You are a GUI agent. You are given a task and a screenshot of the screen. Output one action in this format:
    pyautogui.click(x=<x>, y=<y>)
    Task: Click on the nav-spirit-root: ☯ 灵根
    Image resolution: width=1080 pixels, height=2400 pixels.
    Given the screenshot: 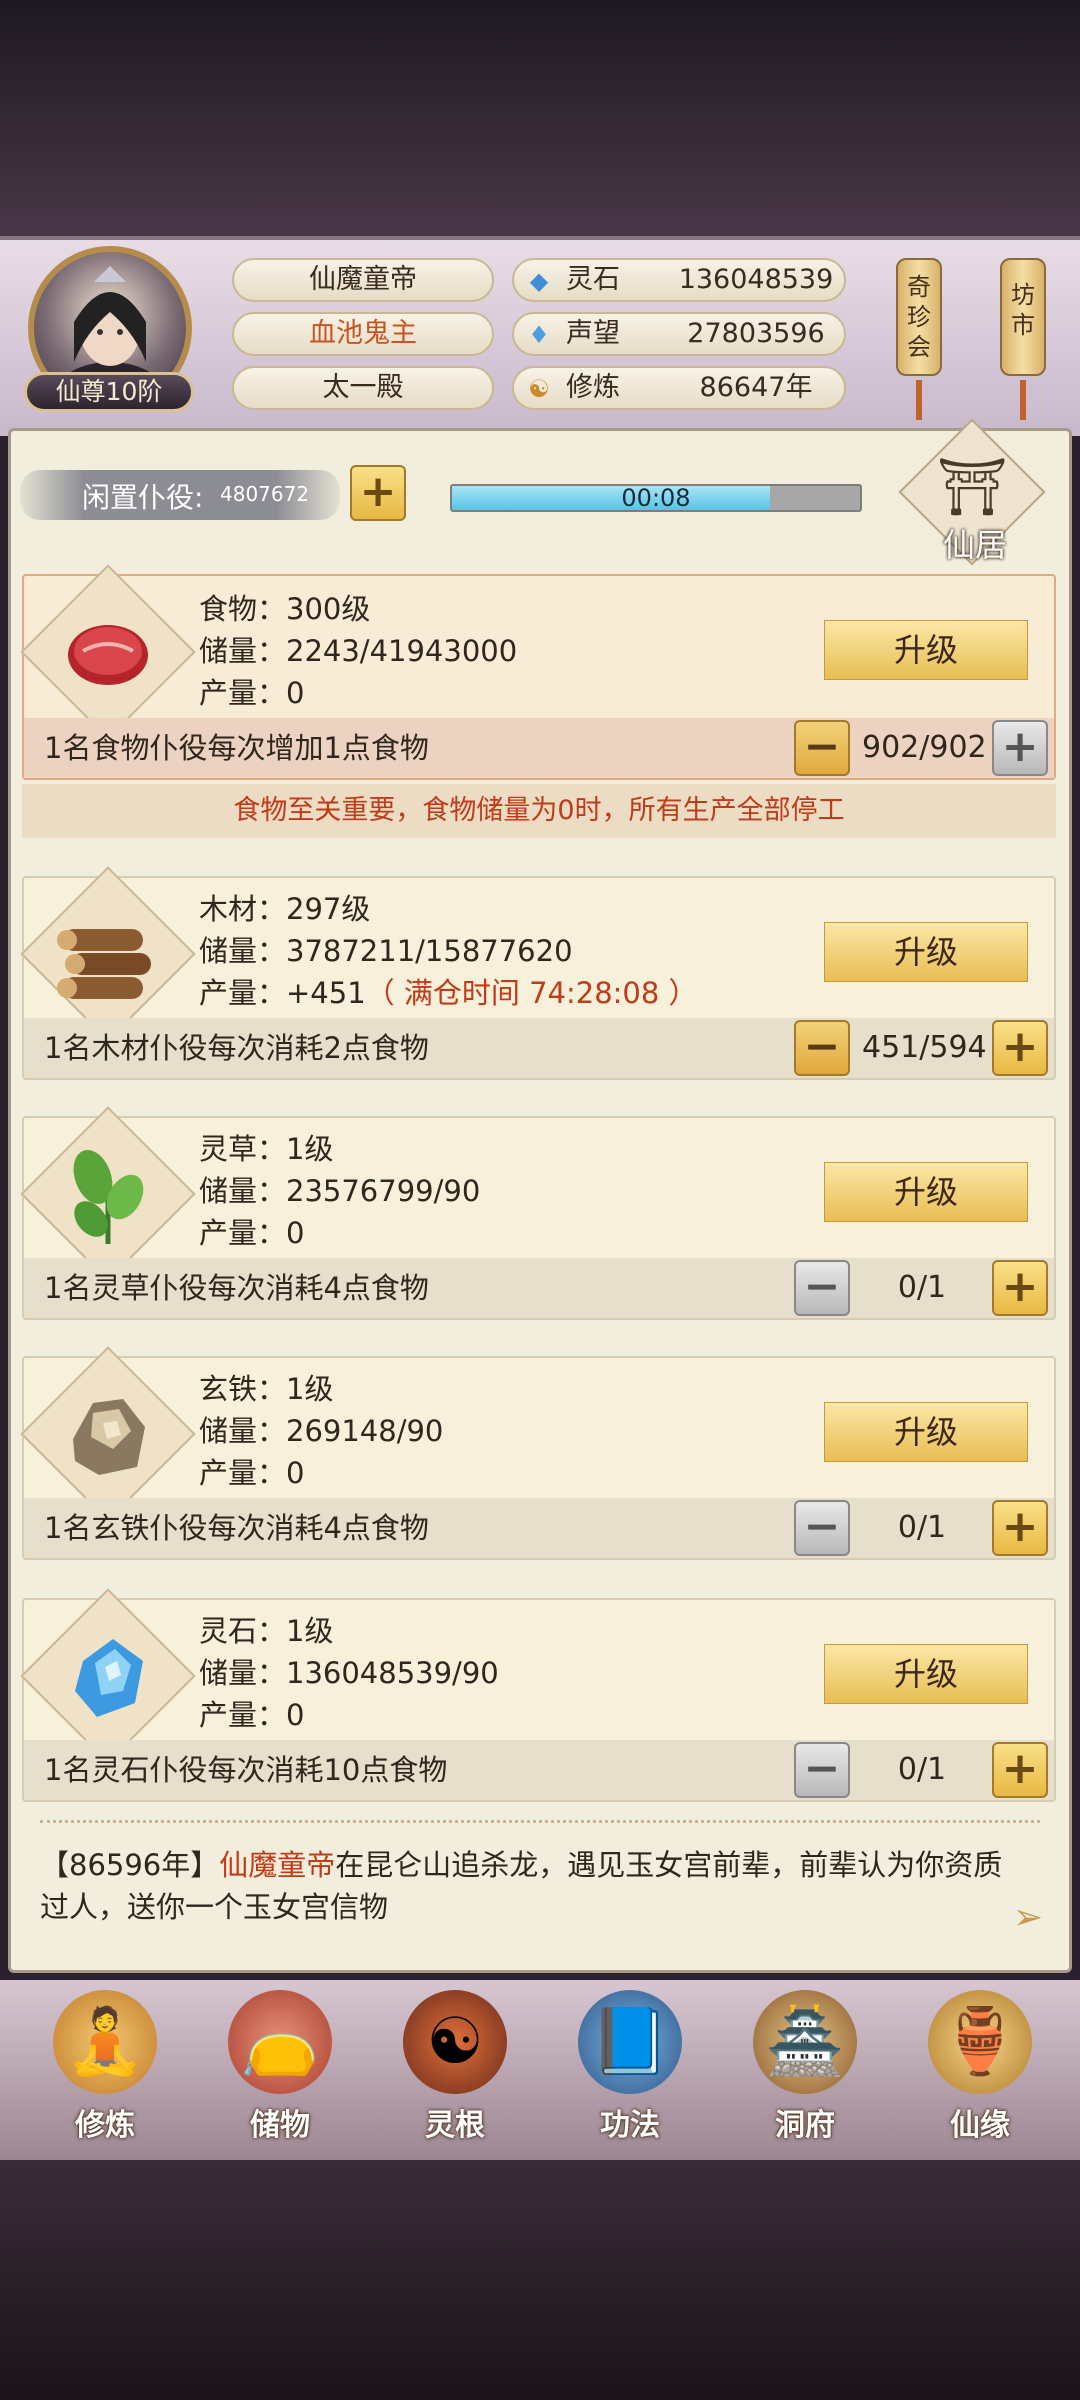 What is the action you would take?
    pyautogui.click(x=455, y=2067)
    